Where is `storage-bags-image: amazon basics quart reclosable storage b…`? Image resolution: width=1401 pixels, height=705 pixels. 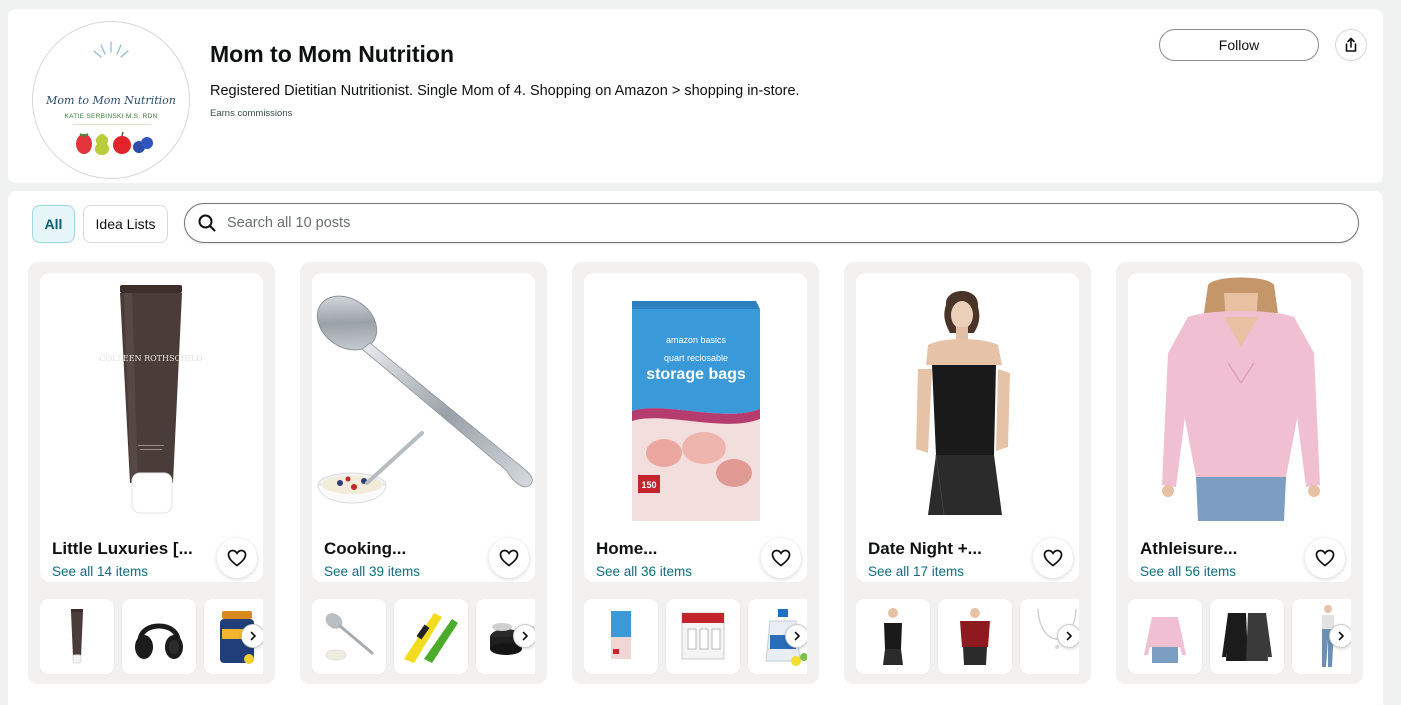 storage-bags-image: amazon basics quart reclosable storage b… is located at coordinates (696, 411).